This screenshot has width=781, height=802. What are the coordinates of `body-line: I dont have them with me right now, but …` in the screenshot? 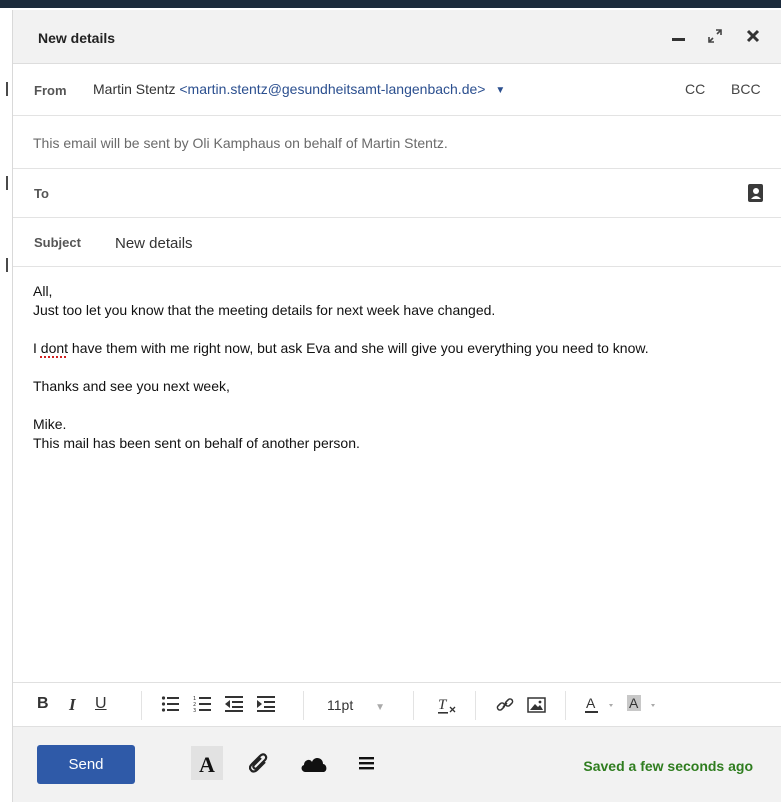 It's located at (341, 348).